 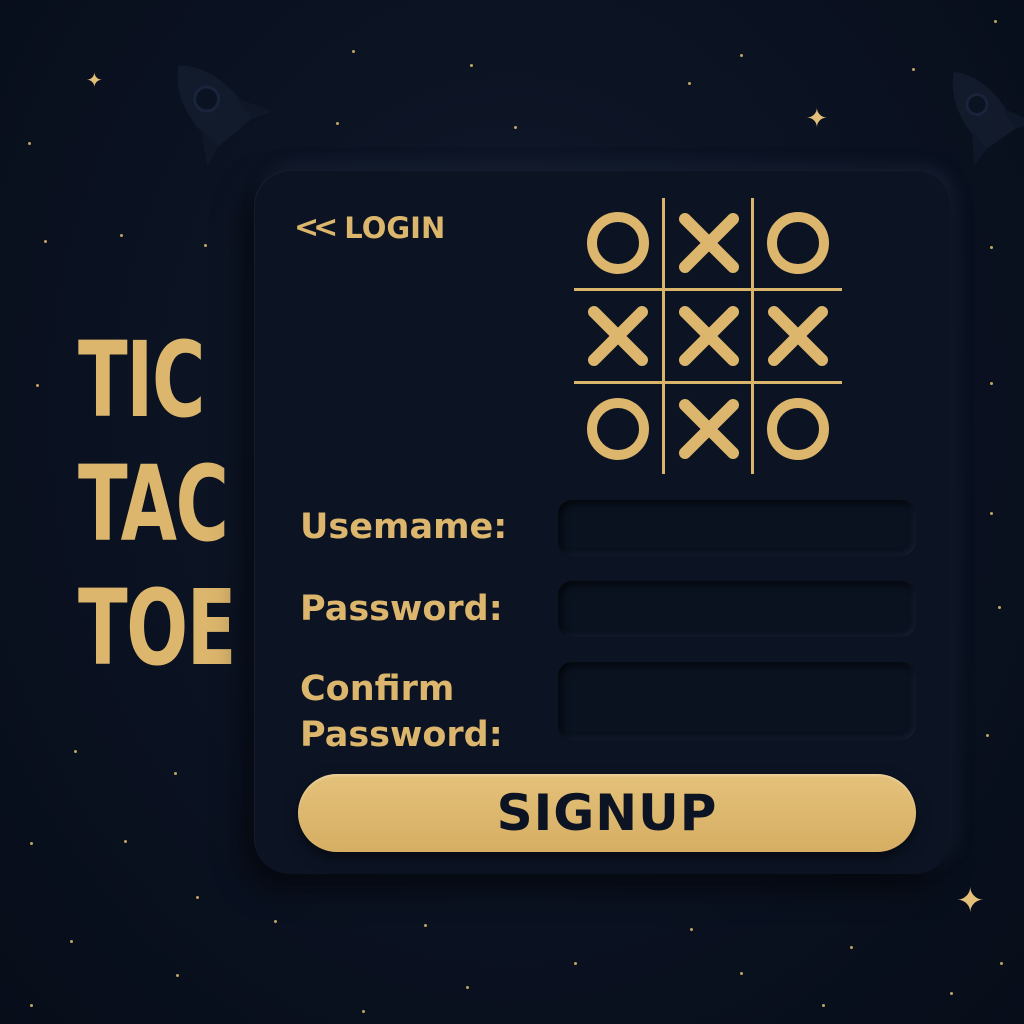 I want to click on tic-tac-toe-board, so click(x=708, y=336).